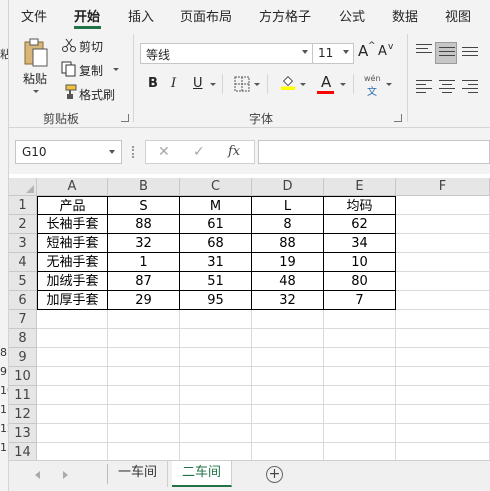  What do you see at coordinates (34, 15) in the screenshot?
I see `tab-file: 文件` at bounding box center [34, 15].